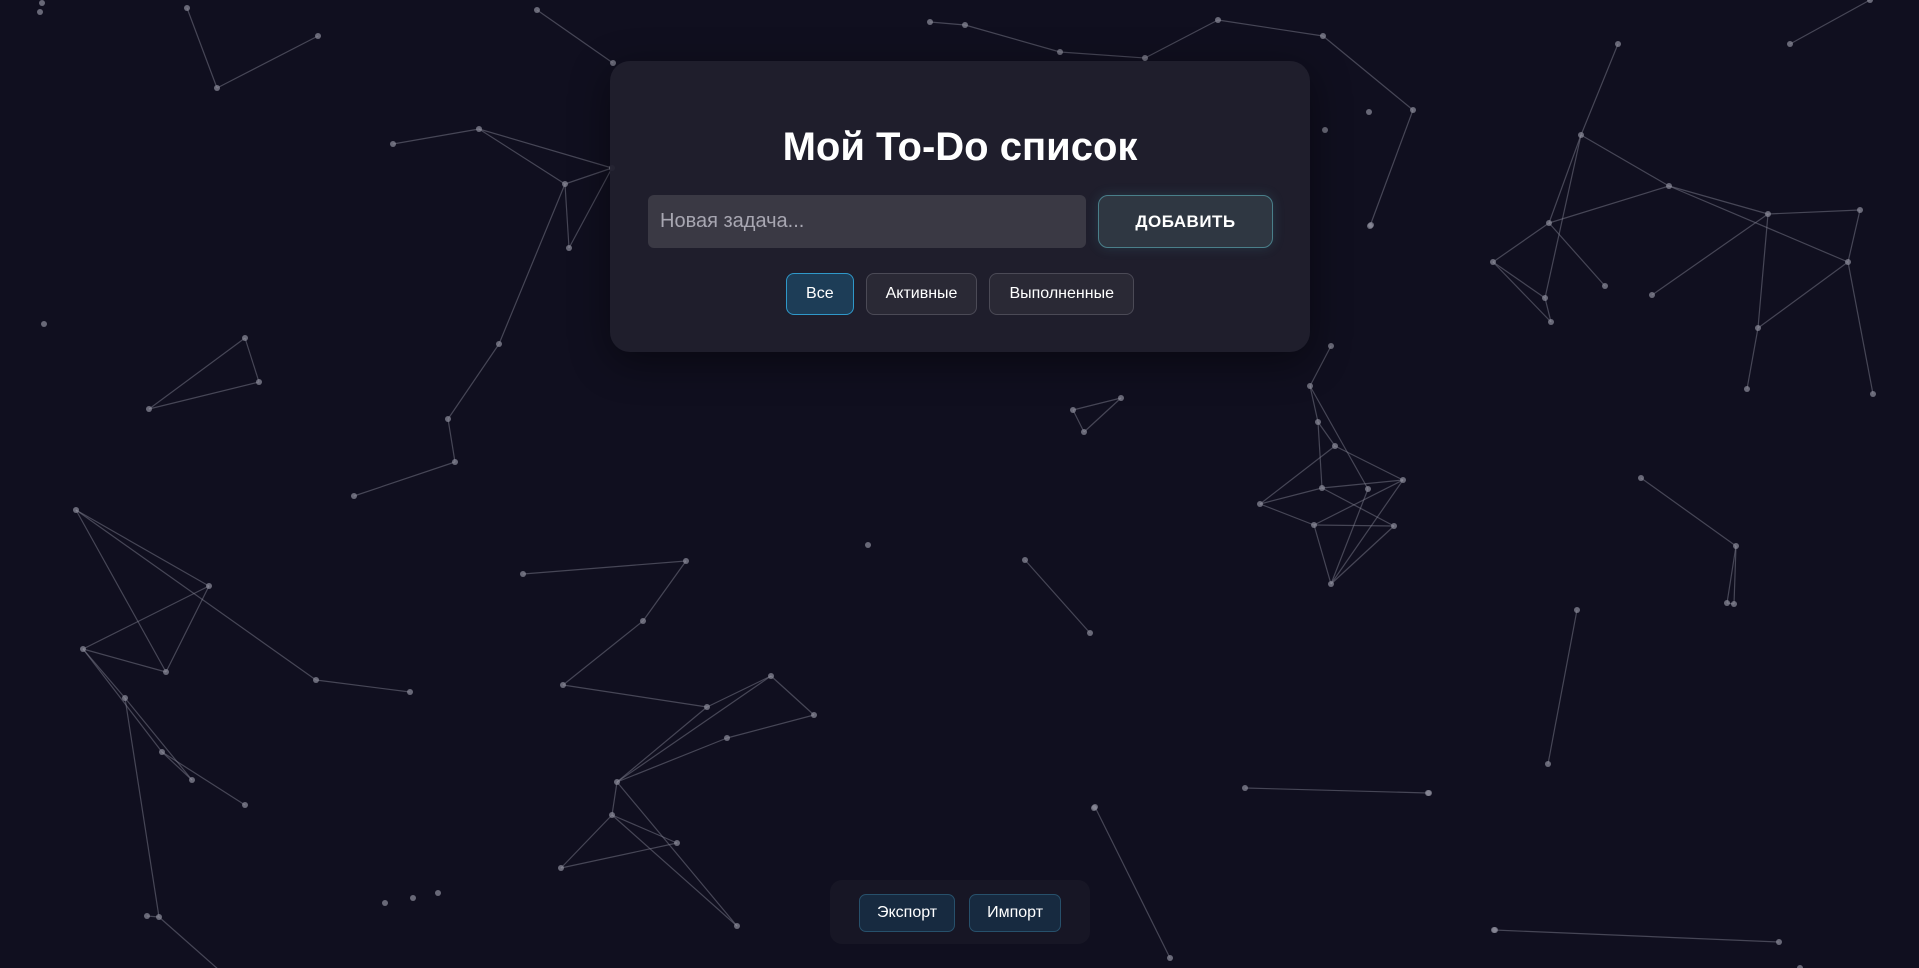 Image resolution: width=1919 pixels, height=968 pixels. What do you see at coordinates (1185, 221) in the screenshot?
I see `add-task-button: ДОБАВИТЬ` at bounding box center [1185, 221].